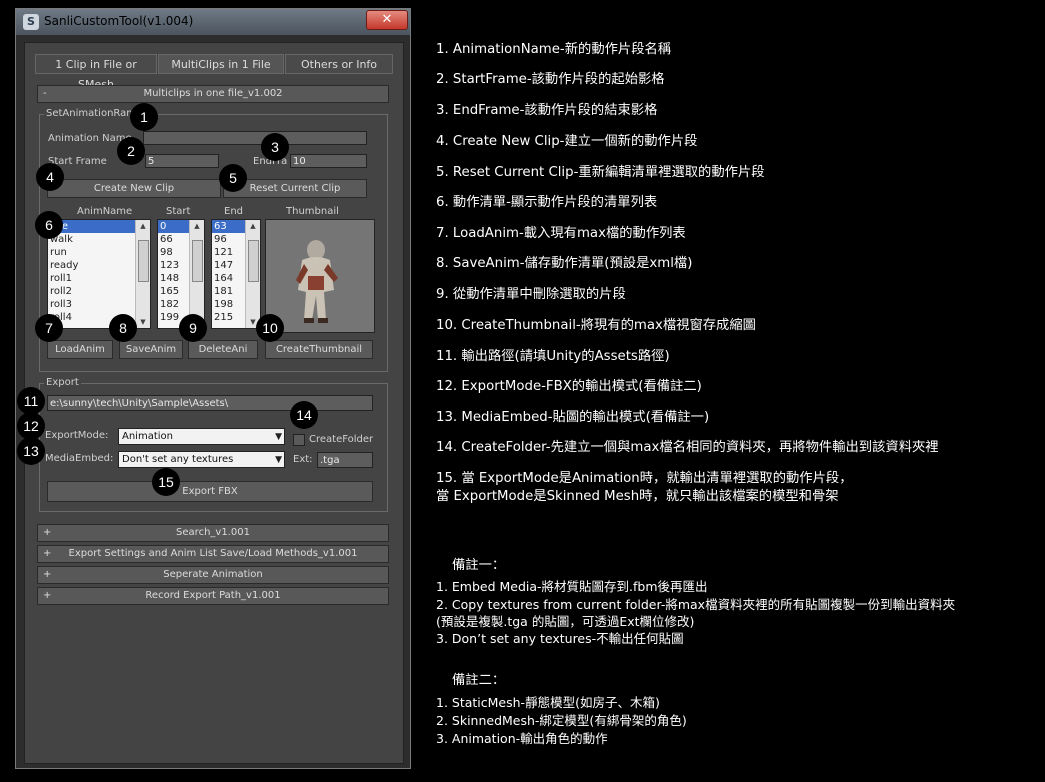 Image resolution: width=1045 pixels, height=782 pixels. Describe the element at coordinates (596, 325) in the screenshot. I see `note-10: 10. CreateThumbnail-將現有的max檔視窗存成縮圖` at that location.